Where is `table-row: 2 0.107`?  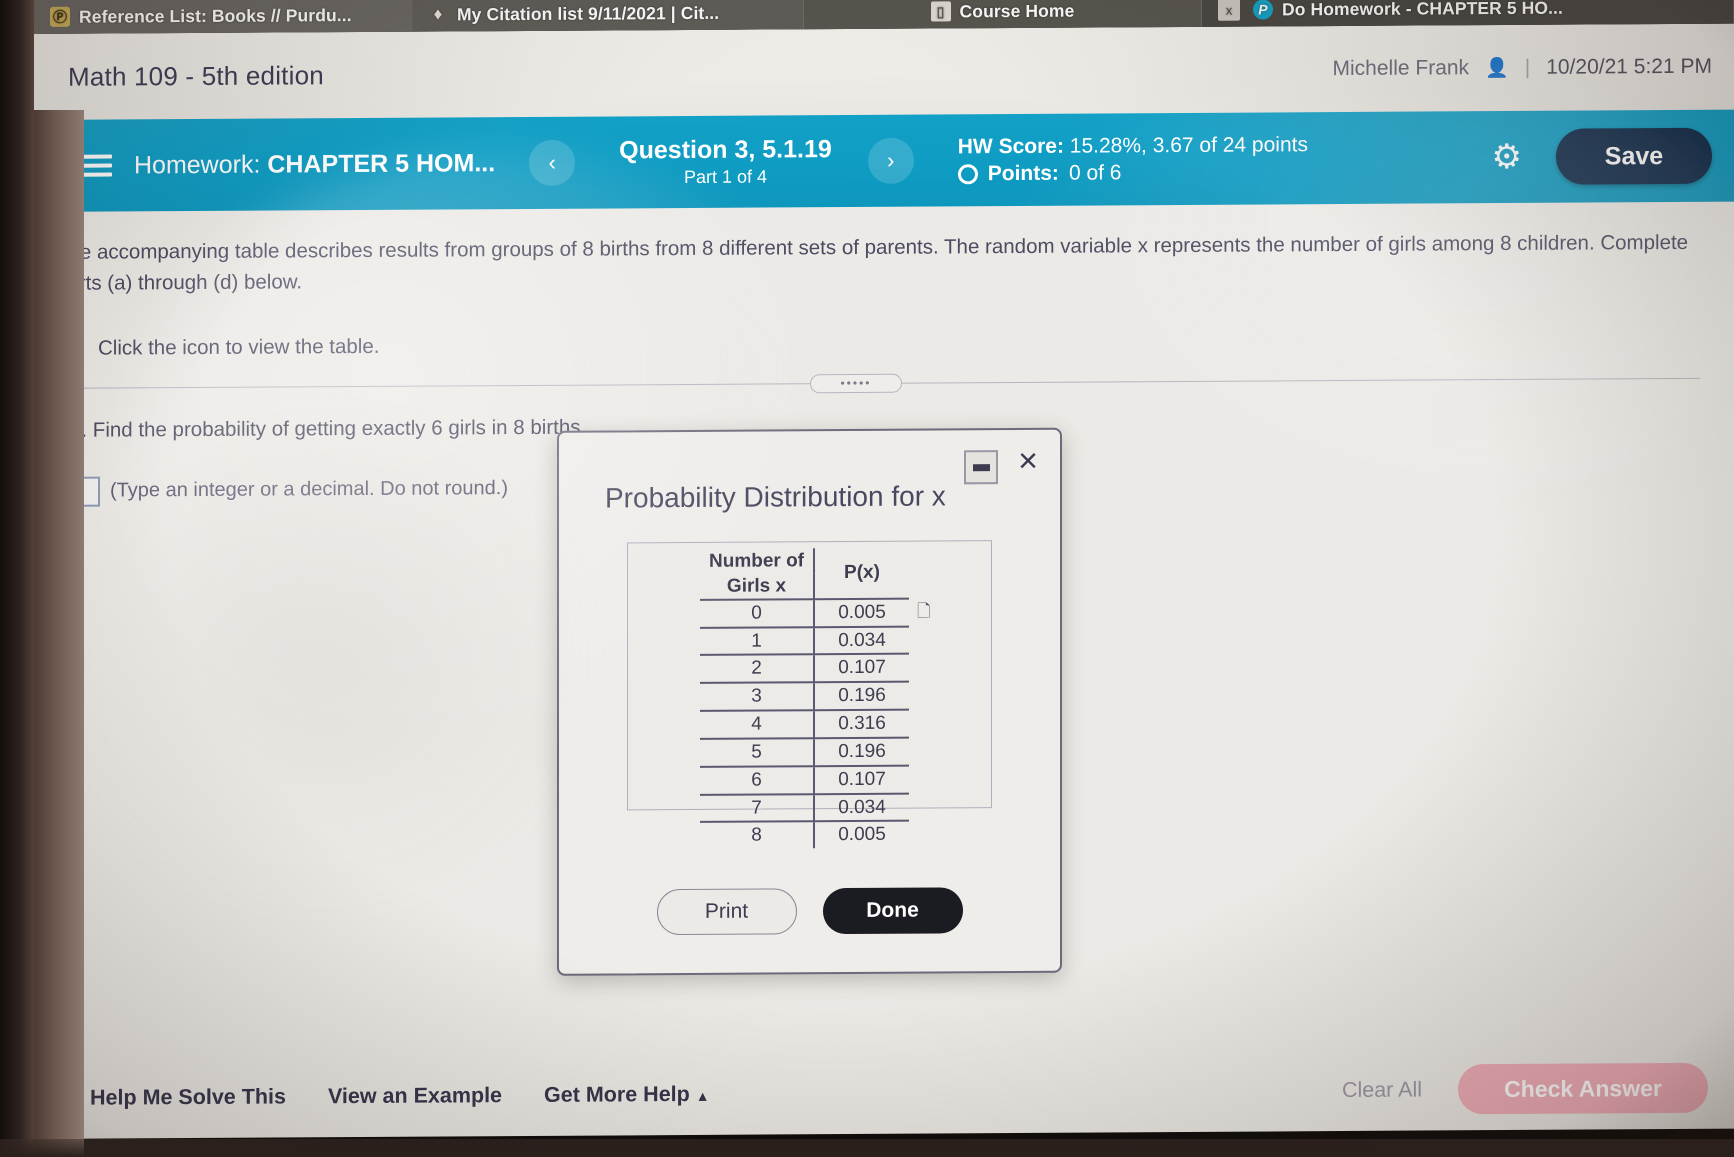
table-row: 2 0.107 is located at coordinates (804, 669).